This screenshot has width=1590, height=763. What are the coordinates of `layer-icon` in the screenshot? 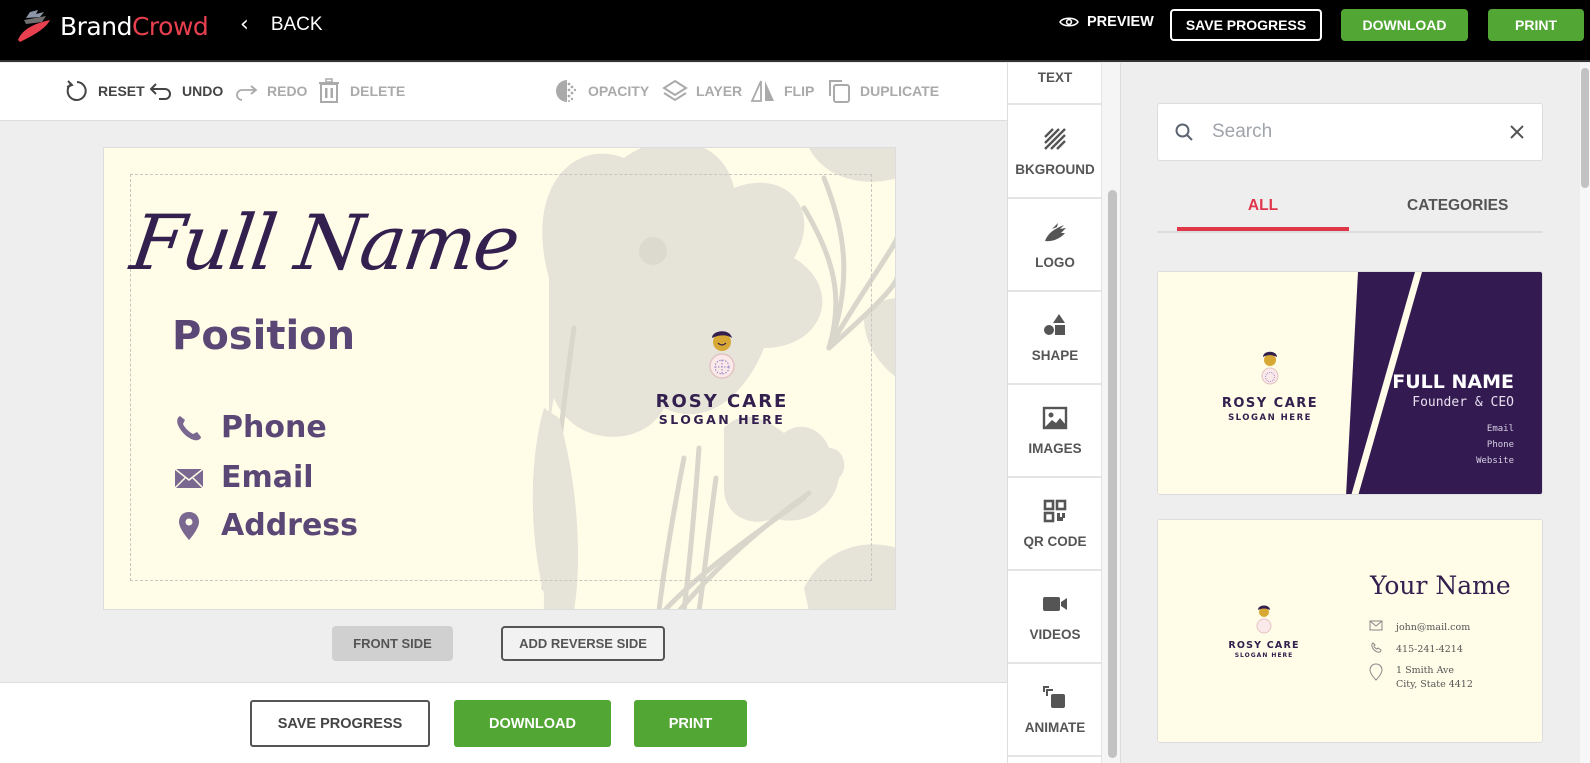 It's located at (675, 90).